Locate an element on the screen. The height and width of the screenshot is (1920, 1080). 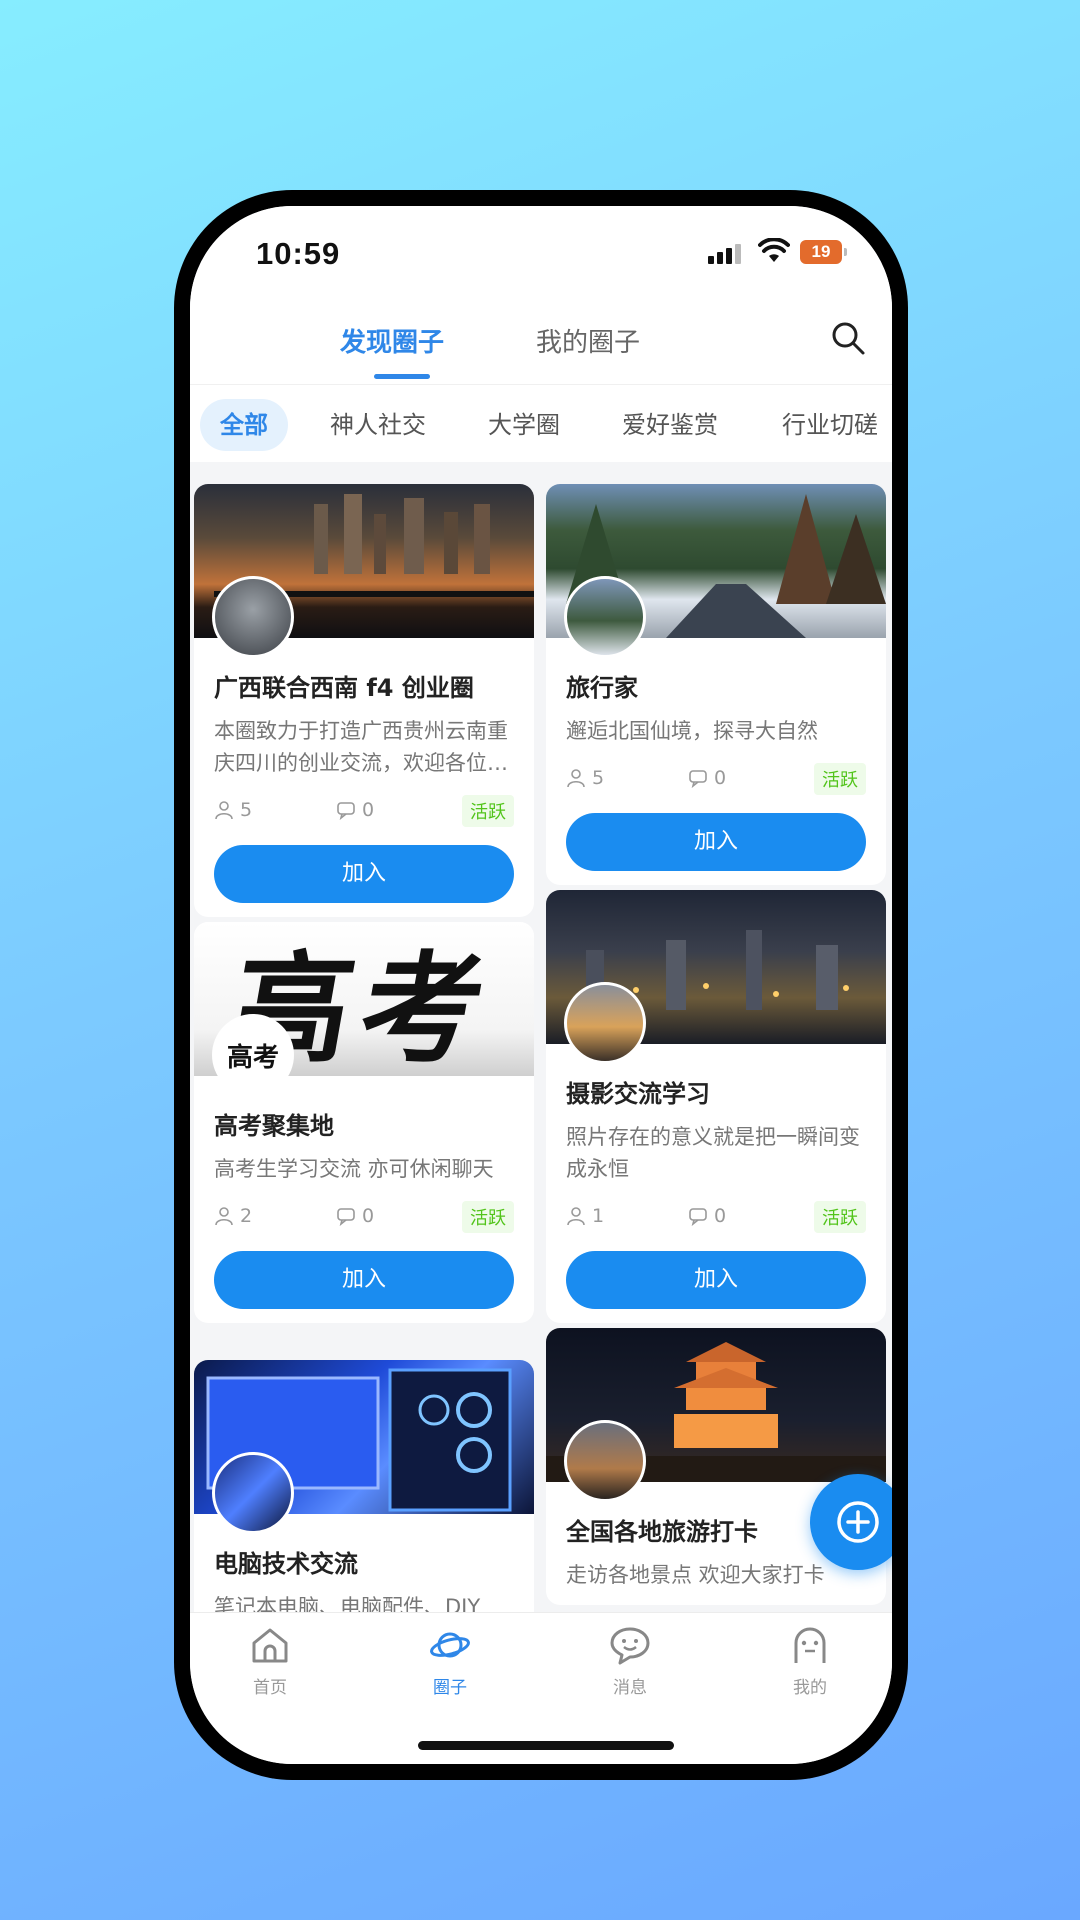
category-hobby: 爱好鉴赏 is located at coordinates (670, 425).